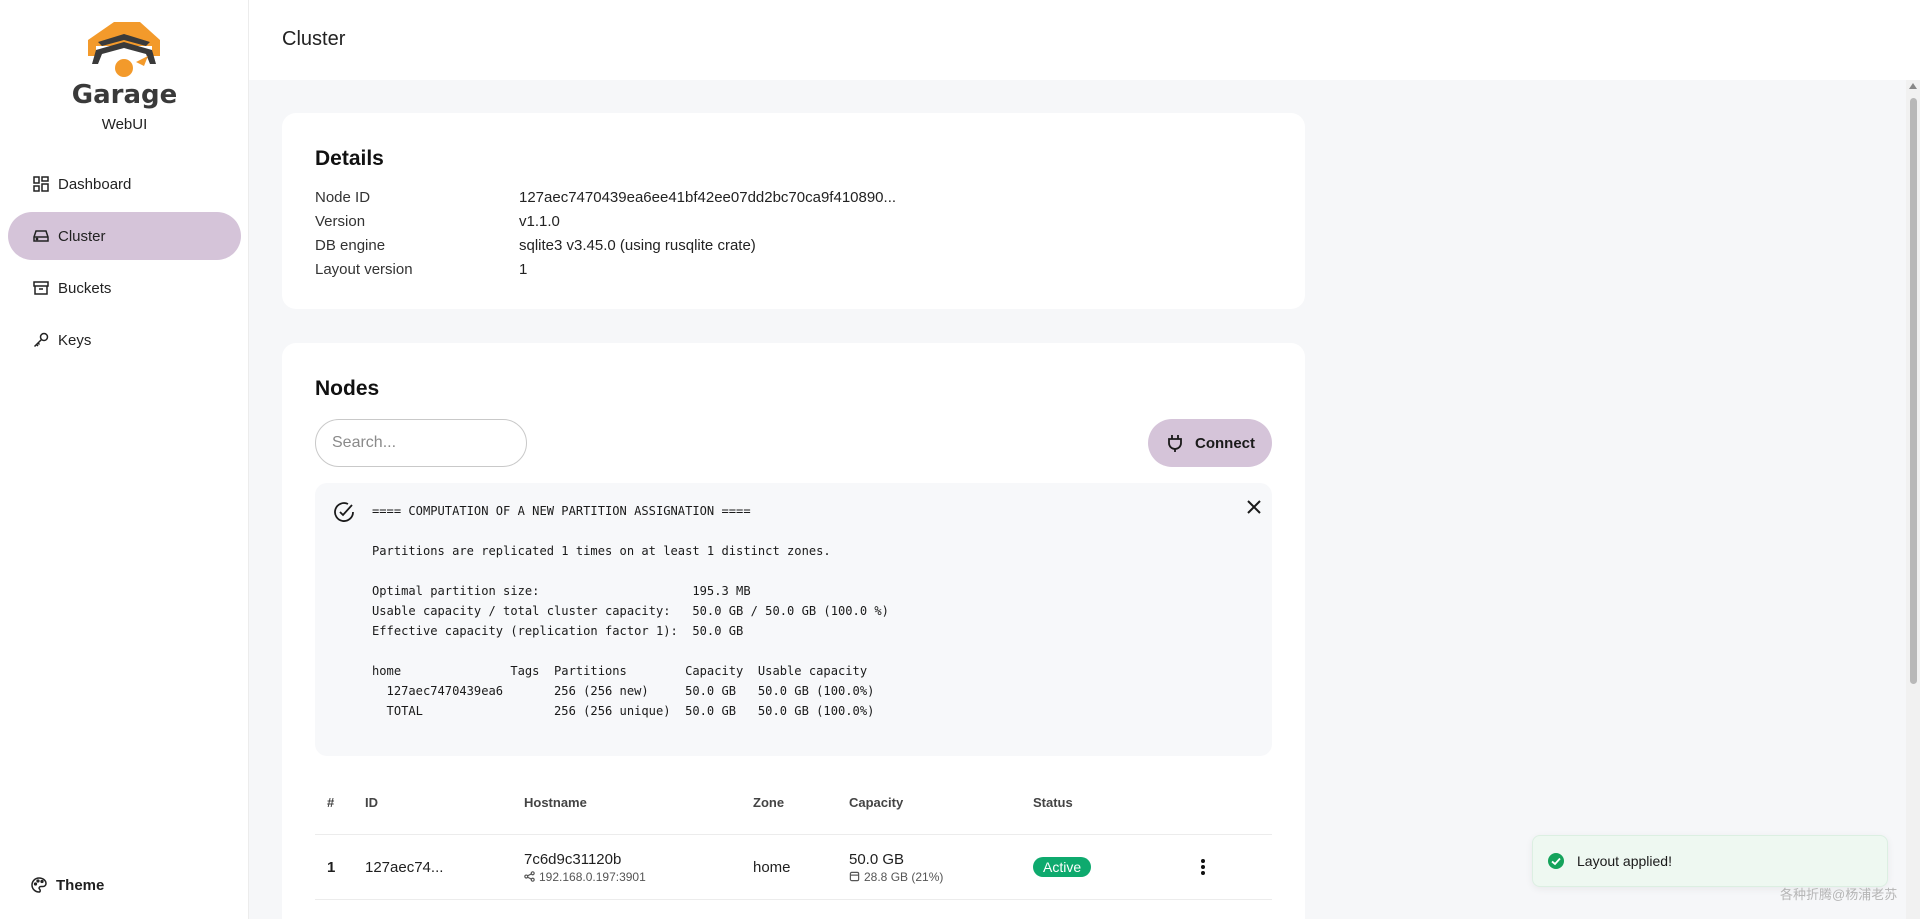  I want to click on details-label: Version, so click(340, 221).